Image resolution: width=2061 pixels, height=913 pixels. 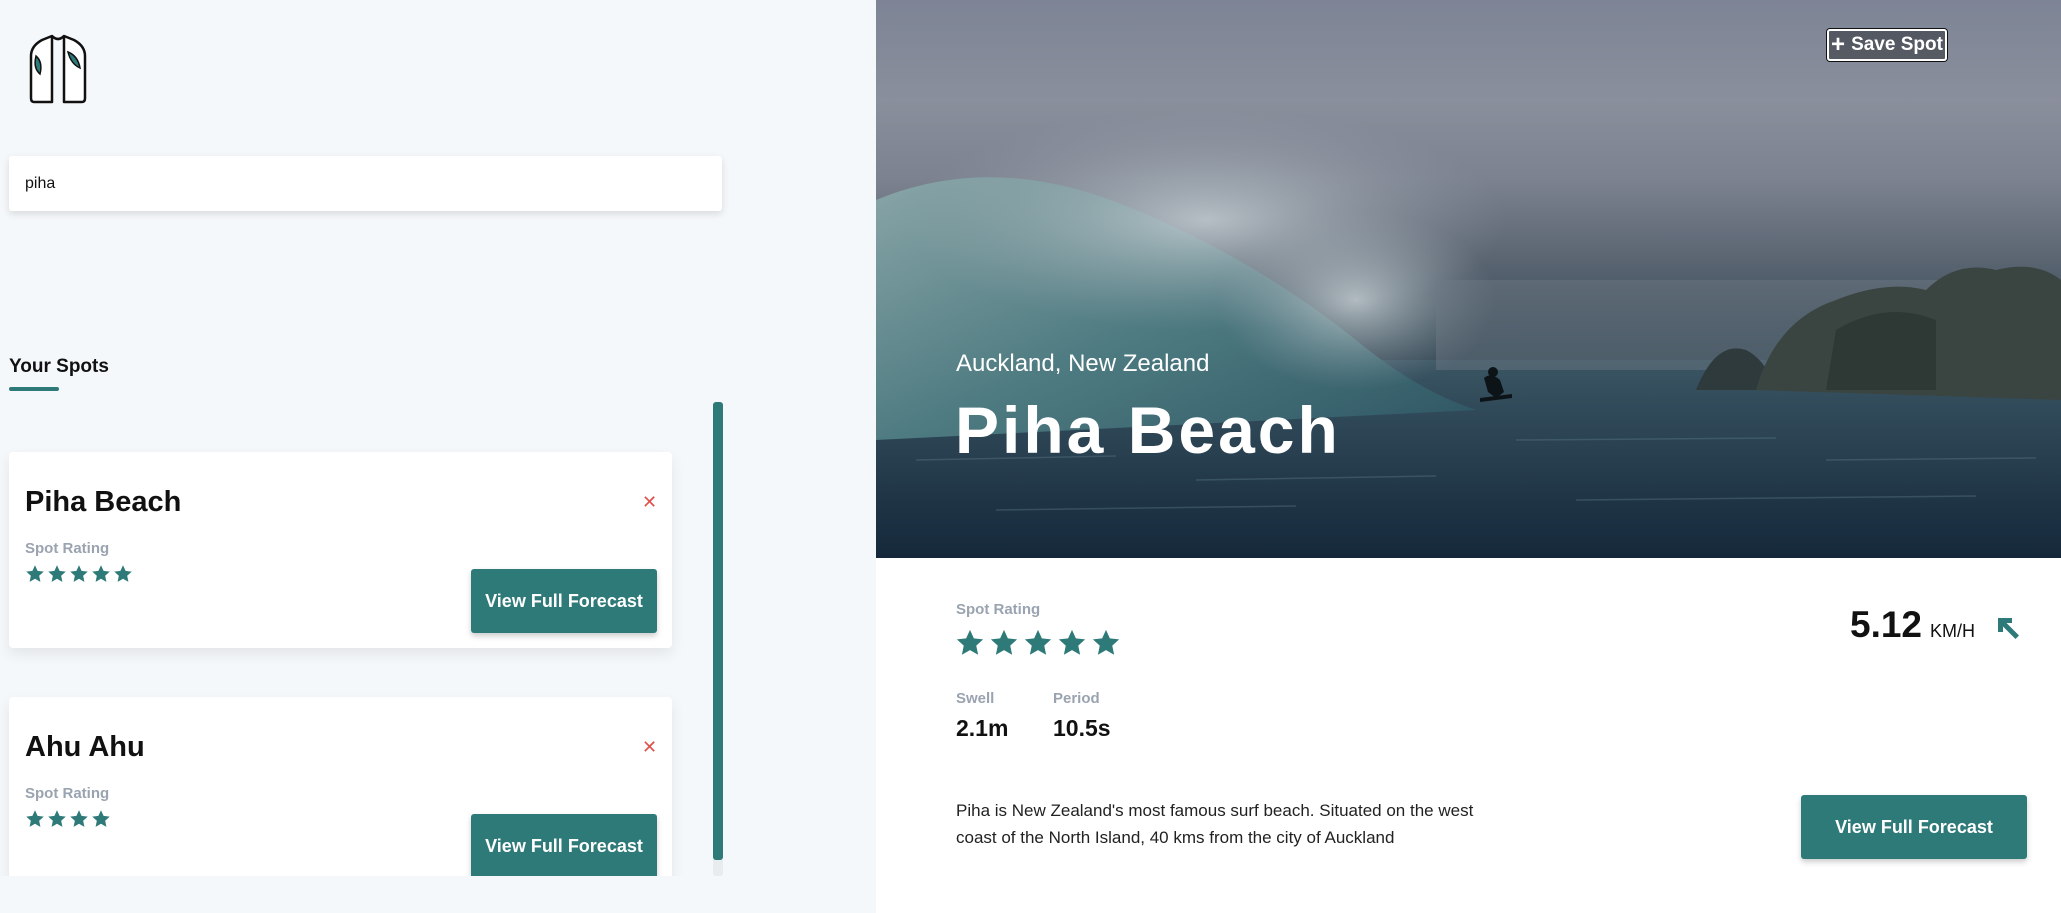 I want to click on swell-metric: Swell 2.1m, so click(x=982, y=716).